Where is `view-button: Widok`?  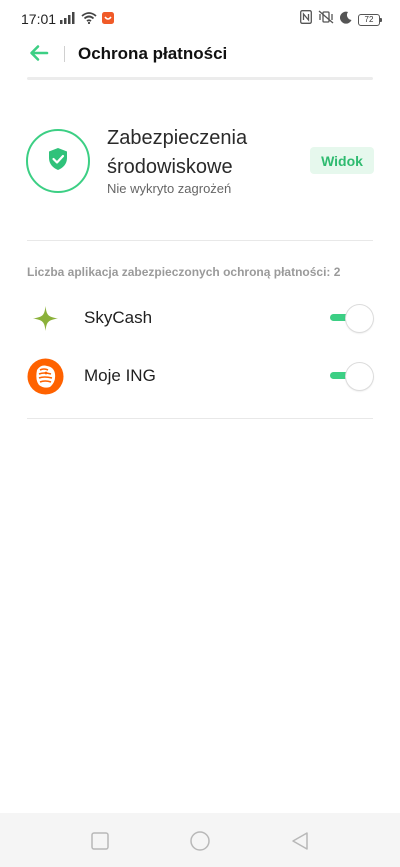 view-button: Widok is located at coordinates (342, 160).